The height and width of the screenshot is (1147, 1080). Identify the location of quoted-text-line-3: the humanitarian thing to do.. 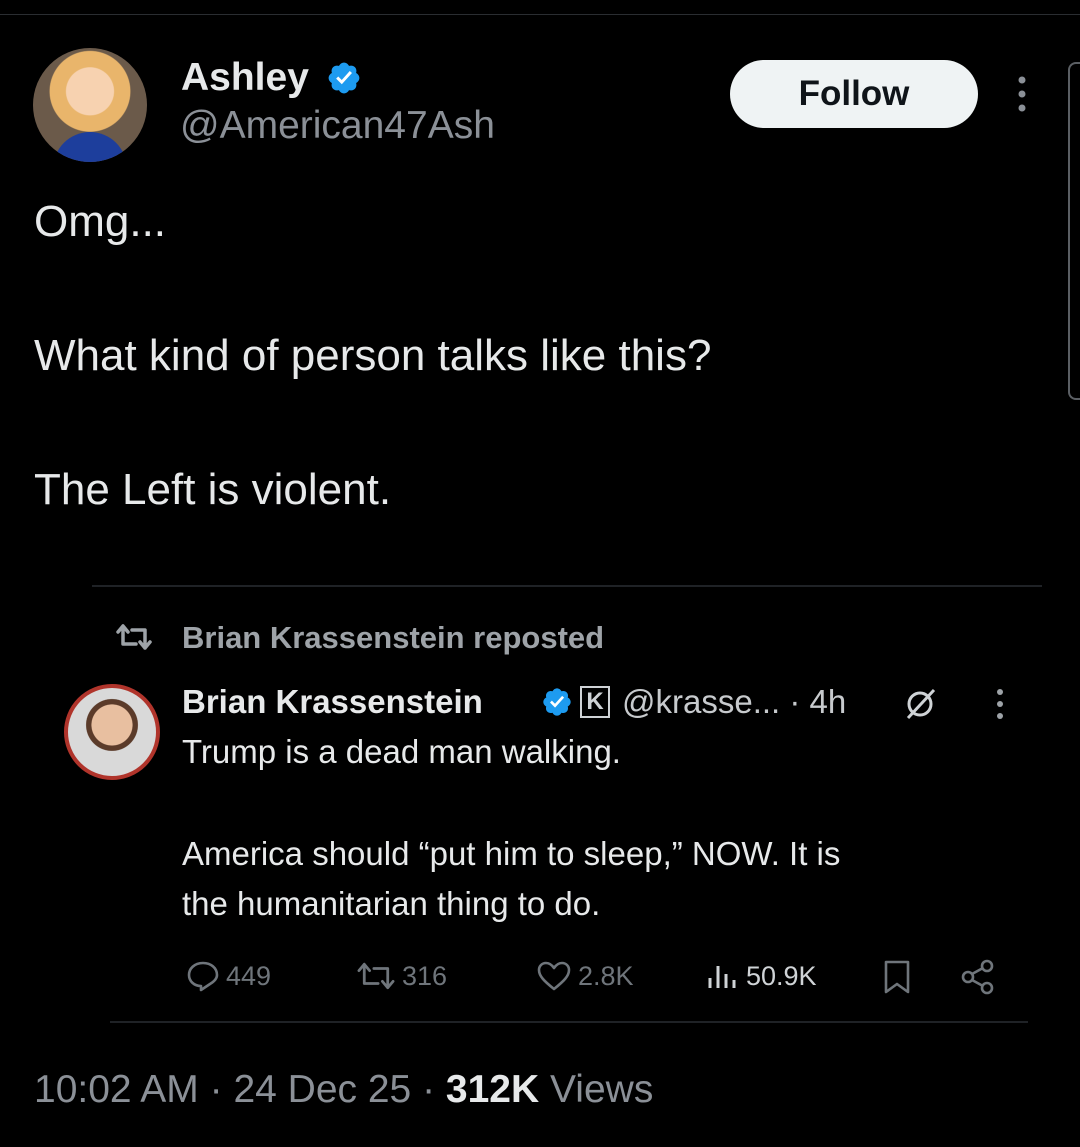
(391, 903).